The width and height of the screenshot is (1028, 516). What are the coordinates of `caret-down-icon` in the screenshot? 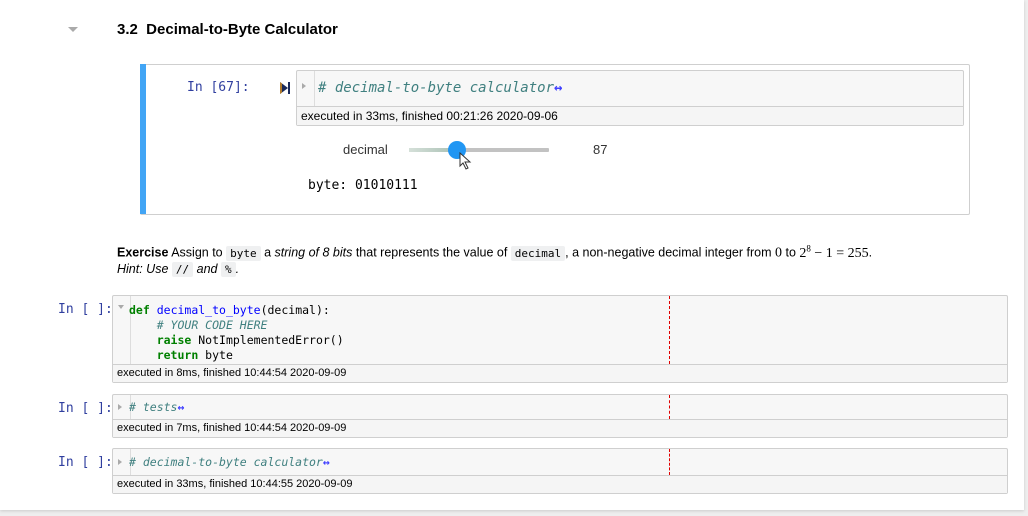 It's located at (73, 29).